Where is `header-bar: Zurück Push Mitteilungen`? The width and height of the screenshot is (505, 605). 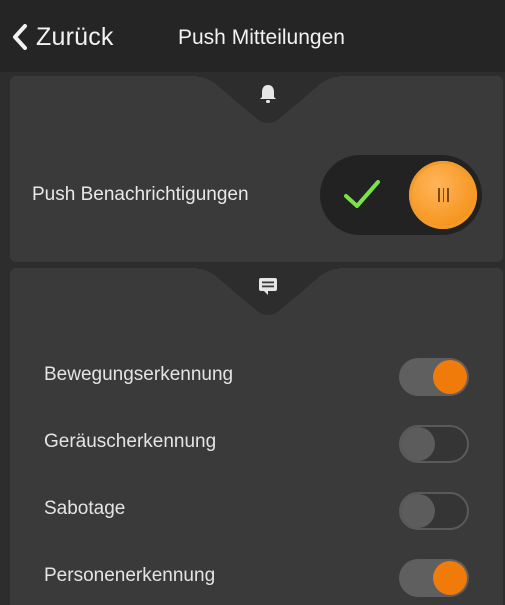 header-bar: Zurück Push Mitteilungen is located at coordinates (252, 36).